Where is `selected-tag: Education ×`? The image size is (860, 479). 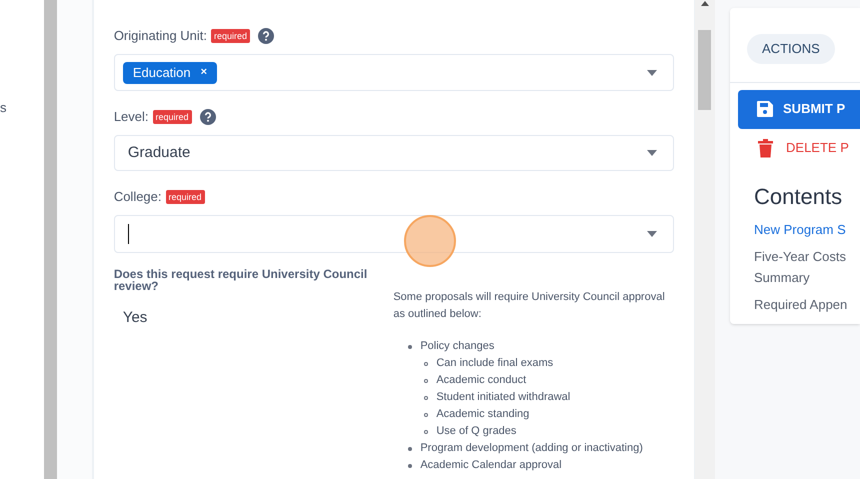
selected-tag: Education × is located at coordinates (170, 73).